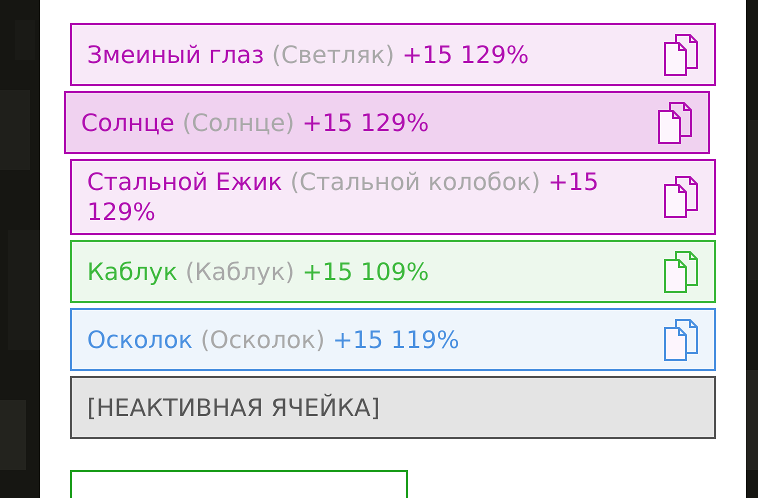 The height and width of the screenshot is (498, 758). Describe the element at coordinates (255, 123) in the screenshot. I see `item-label: Солнце (Солнце) +15 129%` at that location.